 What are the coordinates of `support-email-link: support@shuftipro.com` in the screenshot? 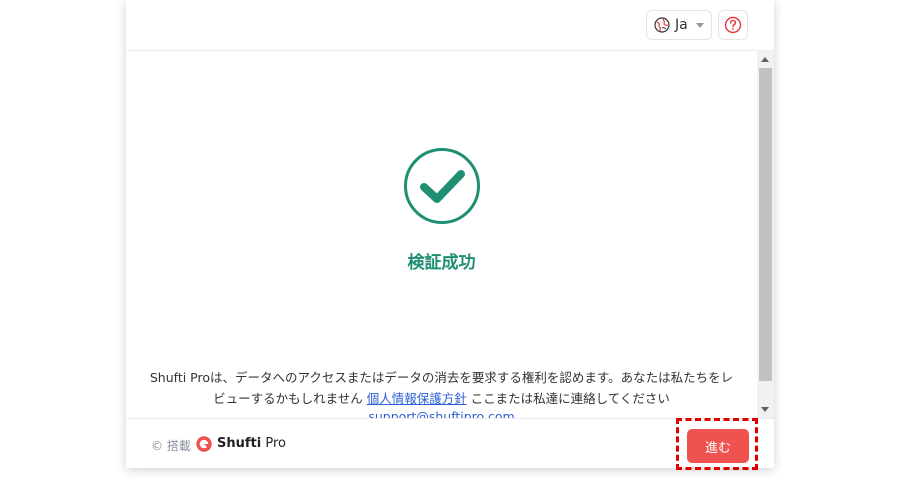 It's located at (441, 413).